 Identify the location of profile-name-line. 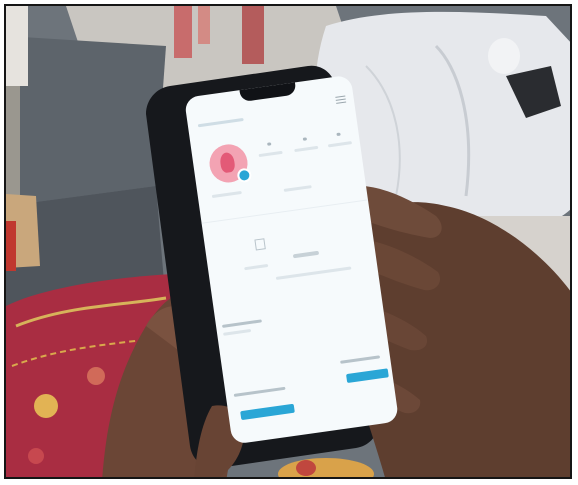
(226, 194).